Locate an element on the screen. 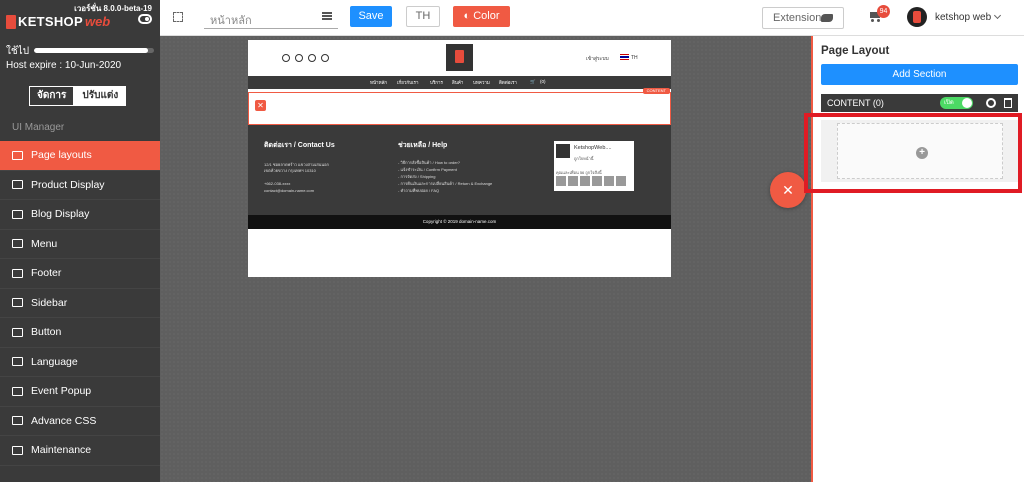 The height and width of the screenshot is (482, 1024). username: ketshop web is located at coordinates (963, 17).